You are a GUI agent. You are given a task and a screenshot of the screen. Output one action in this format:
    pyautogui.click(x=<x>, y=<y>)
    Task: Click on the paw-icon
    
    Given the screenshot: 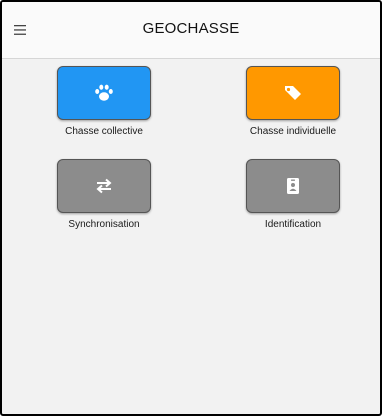 What is the action you would take?
    pyautogui.click(x=104, y=92)
    